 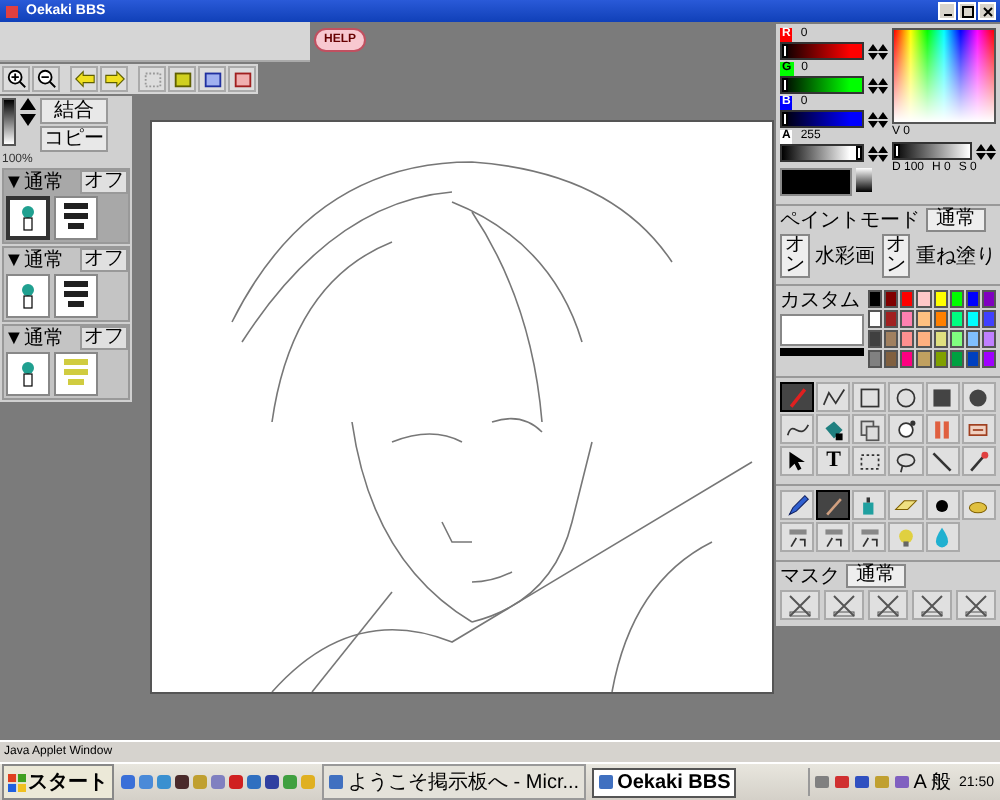 What do you see at coordinates (58, 782) in the screenshot?
I see `start-button: スタート` at bounding box center [58, 782].